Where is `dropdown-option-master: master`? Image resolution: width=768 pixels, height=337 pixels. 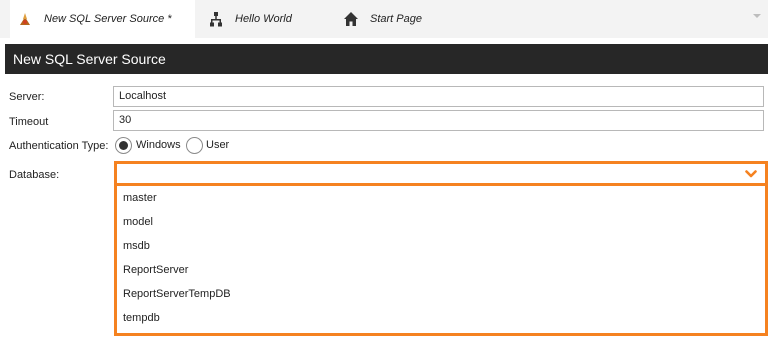
dropdown-option-master: master is located at coordinates (140, 198).